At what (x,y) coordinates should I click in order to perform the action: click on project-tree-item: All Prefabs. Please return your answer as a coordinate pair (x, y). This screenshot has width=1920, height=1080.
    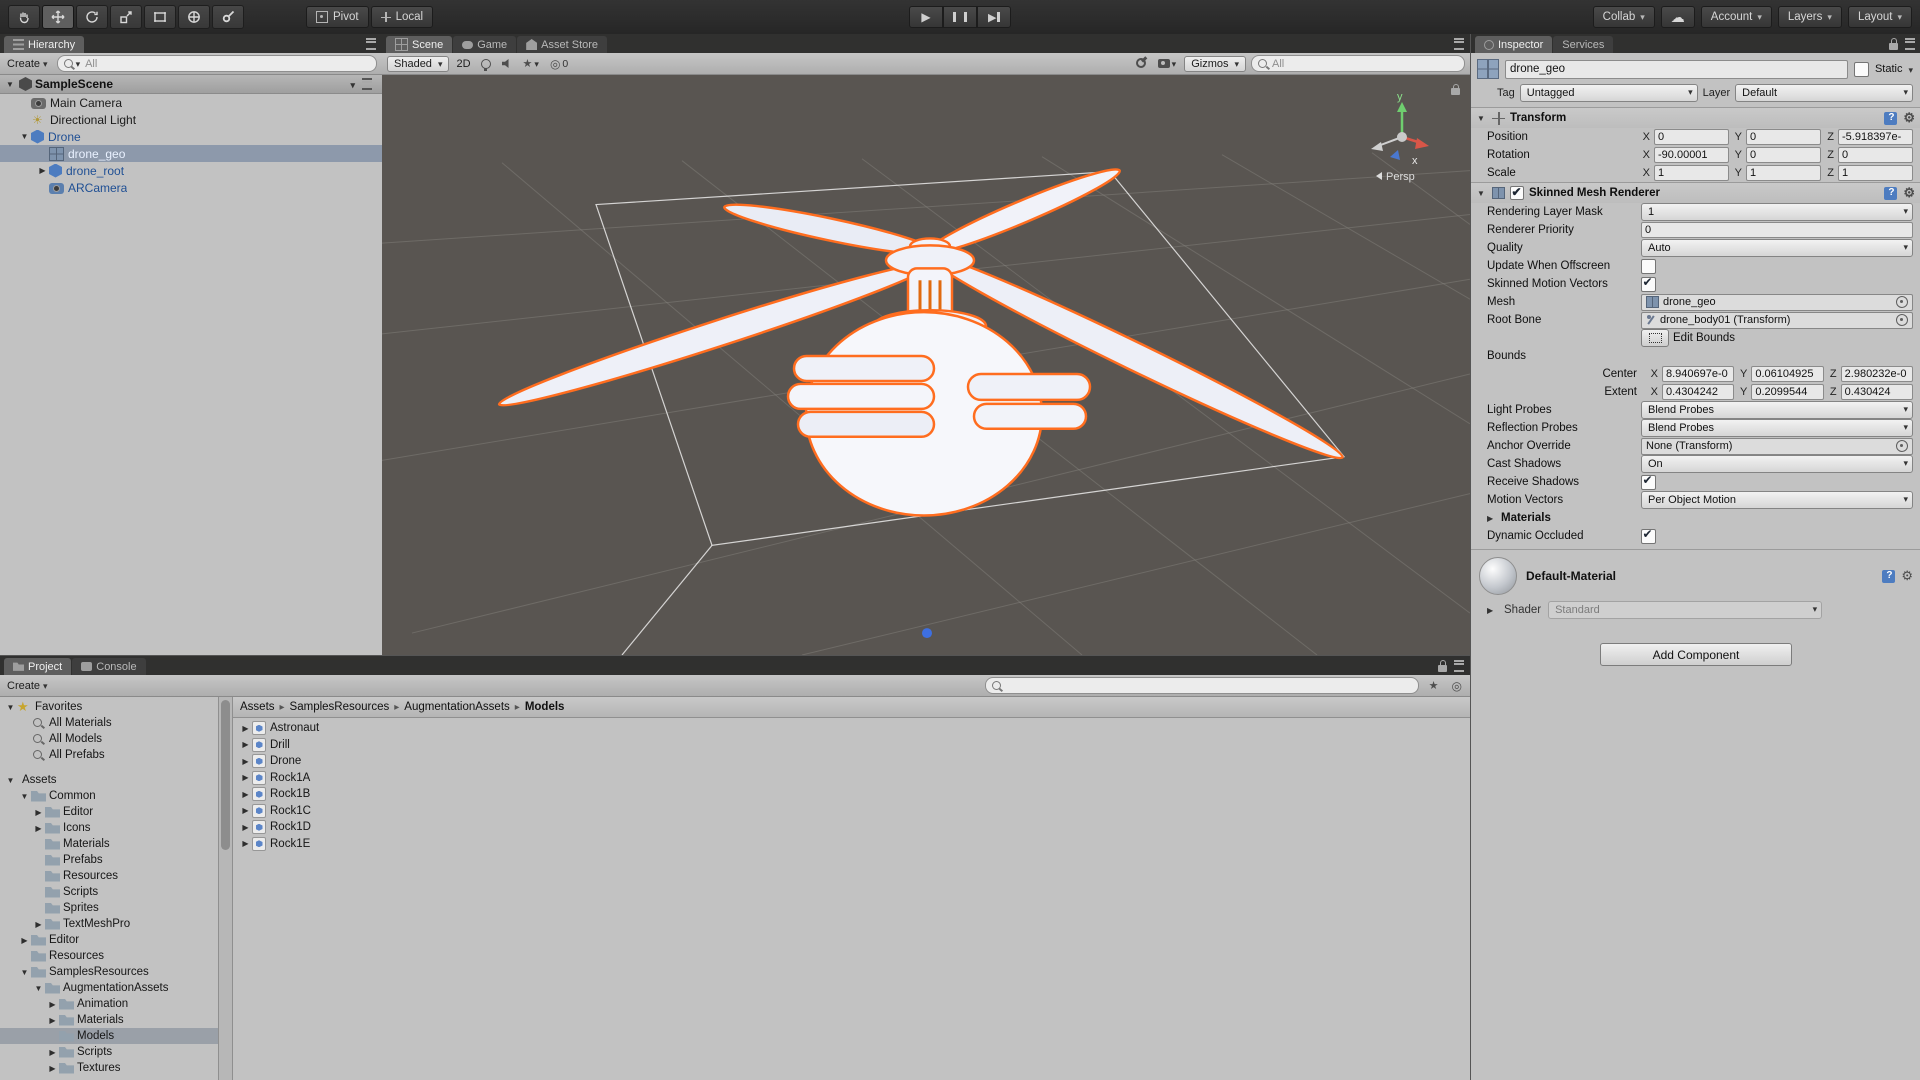
    Looking at the image, I should click on (109, 755).